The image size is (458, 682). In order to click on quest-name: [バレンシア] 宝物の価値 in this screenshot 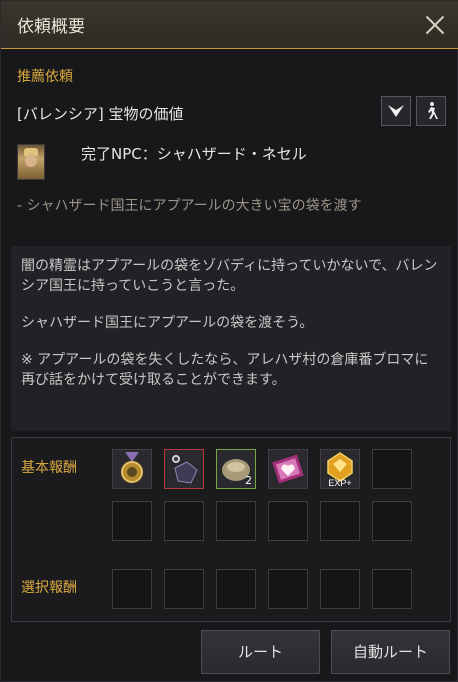, I will do `click(100, 114)`.